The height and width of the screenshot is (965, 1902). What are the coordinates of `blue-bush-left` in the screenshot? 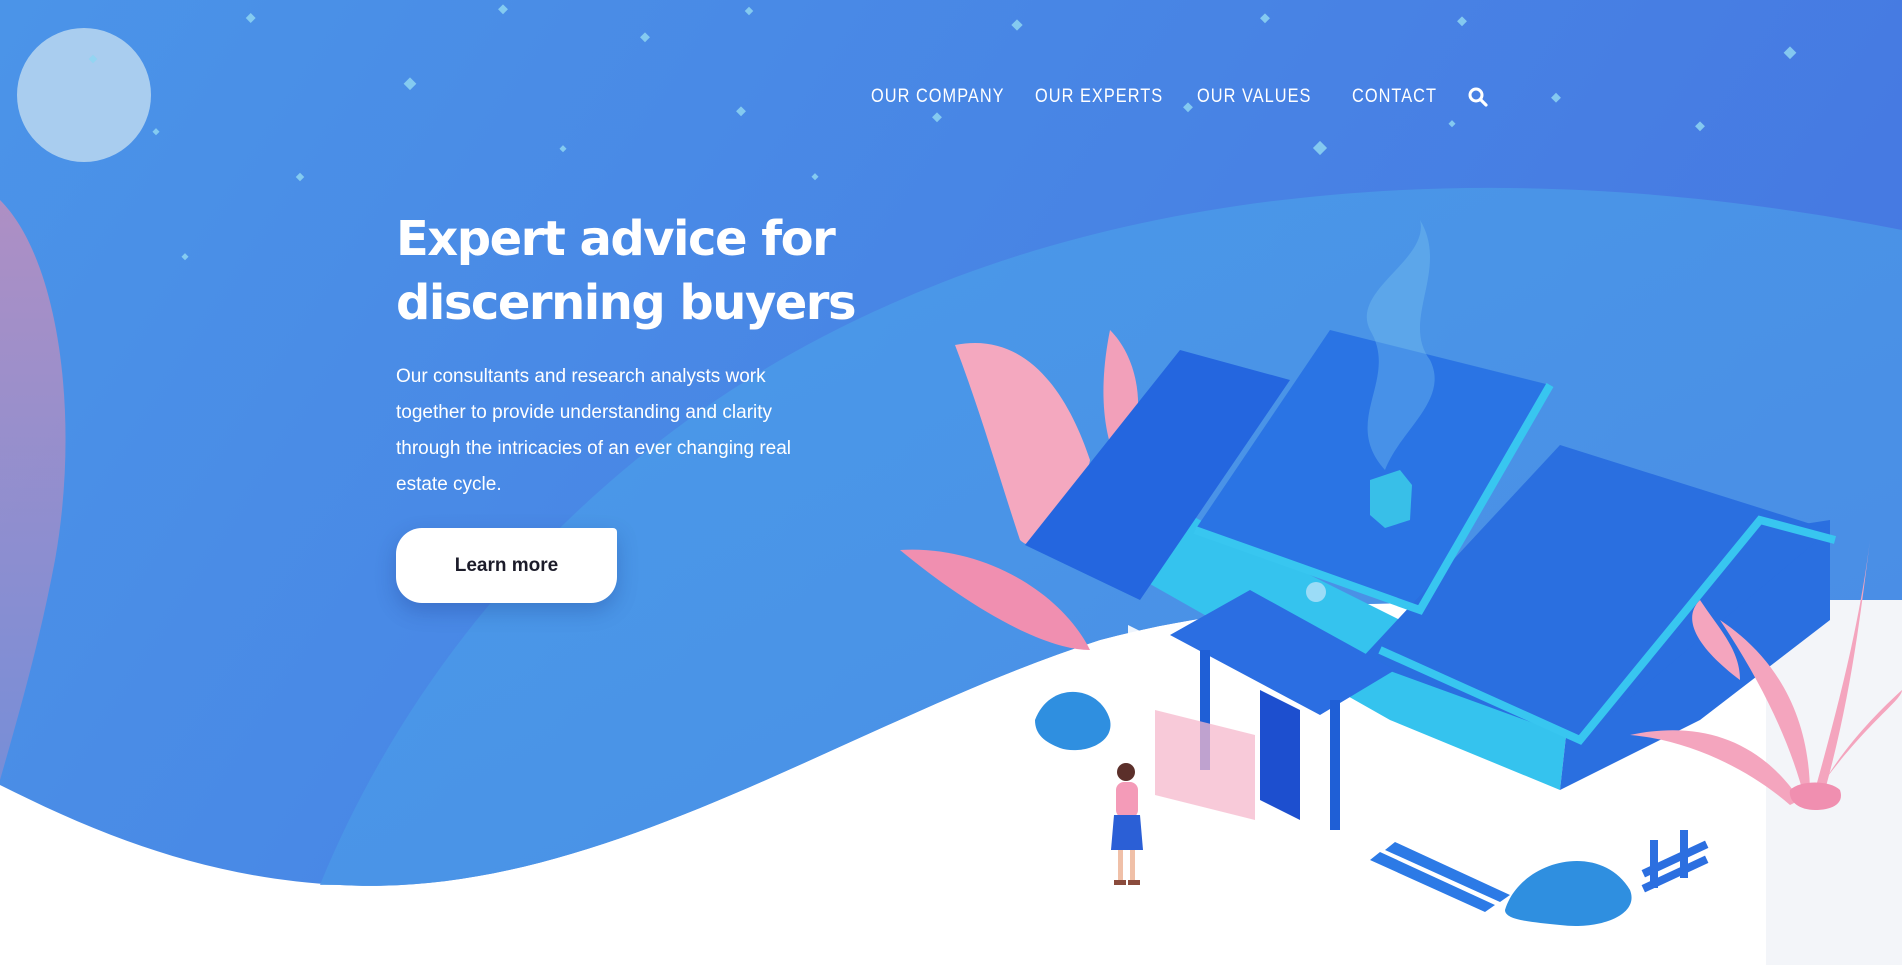 It's located at (1073, 721).